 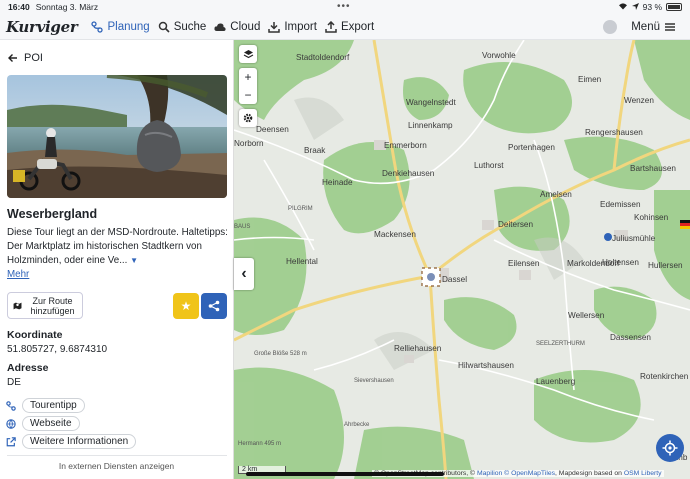 I want to click on collapse-panel-button: ‹, so click(x=244, y=274).